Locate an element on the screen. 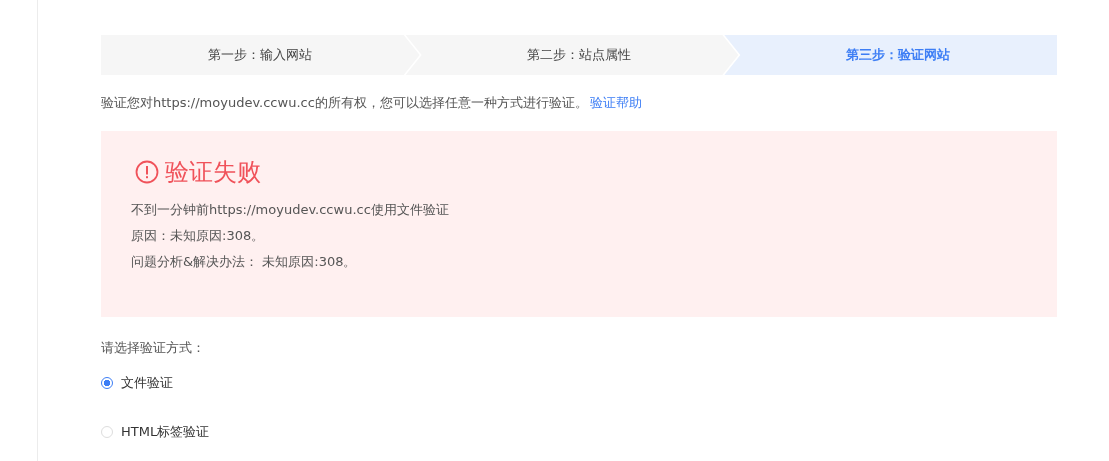  intro-text: 验证您对https://moyudev.ccwu.cc的所有权，您可以选择任意一种方式进行验证。 is located at coordinates (344, 102).